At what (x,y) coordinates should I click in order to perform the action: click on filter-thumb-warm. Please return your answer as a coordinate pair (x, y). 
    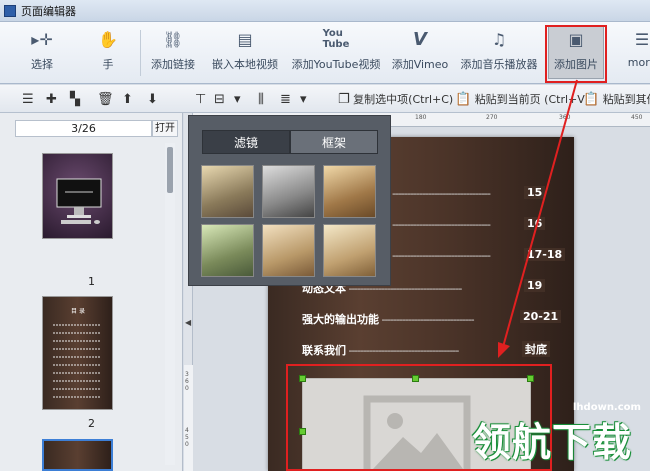
    Looking at the image, I should click on (349, 191).